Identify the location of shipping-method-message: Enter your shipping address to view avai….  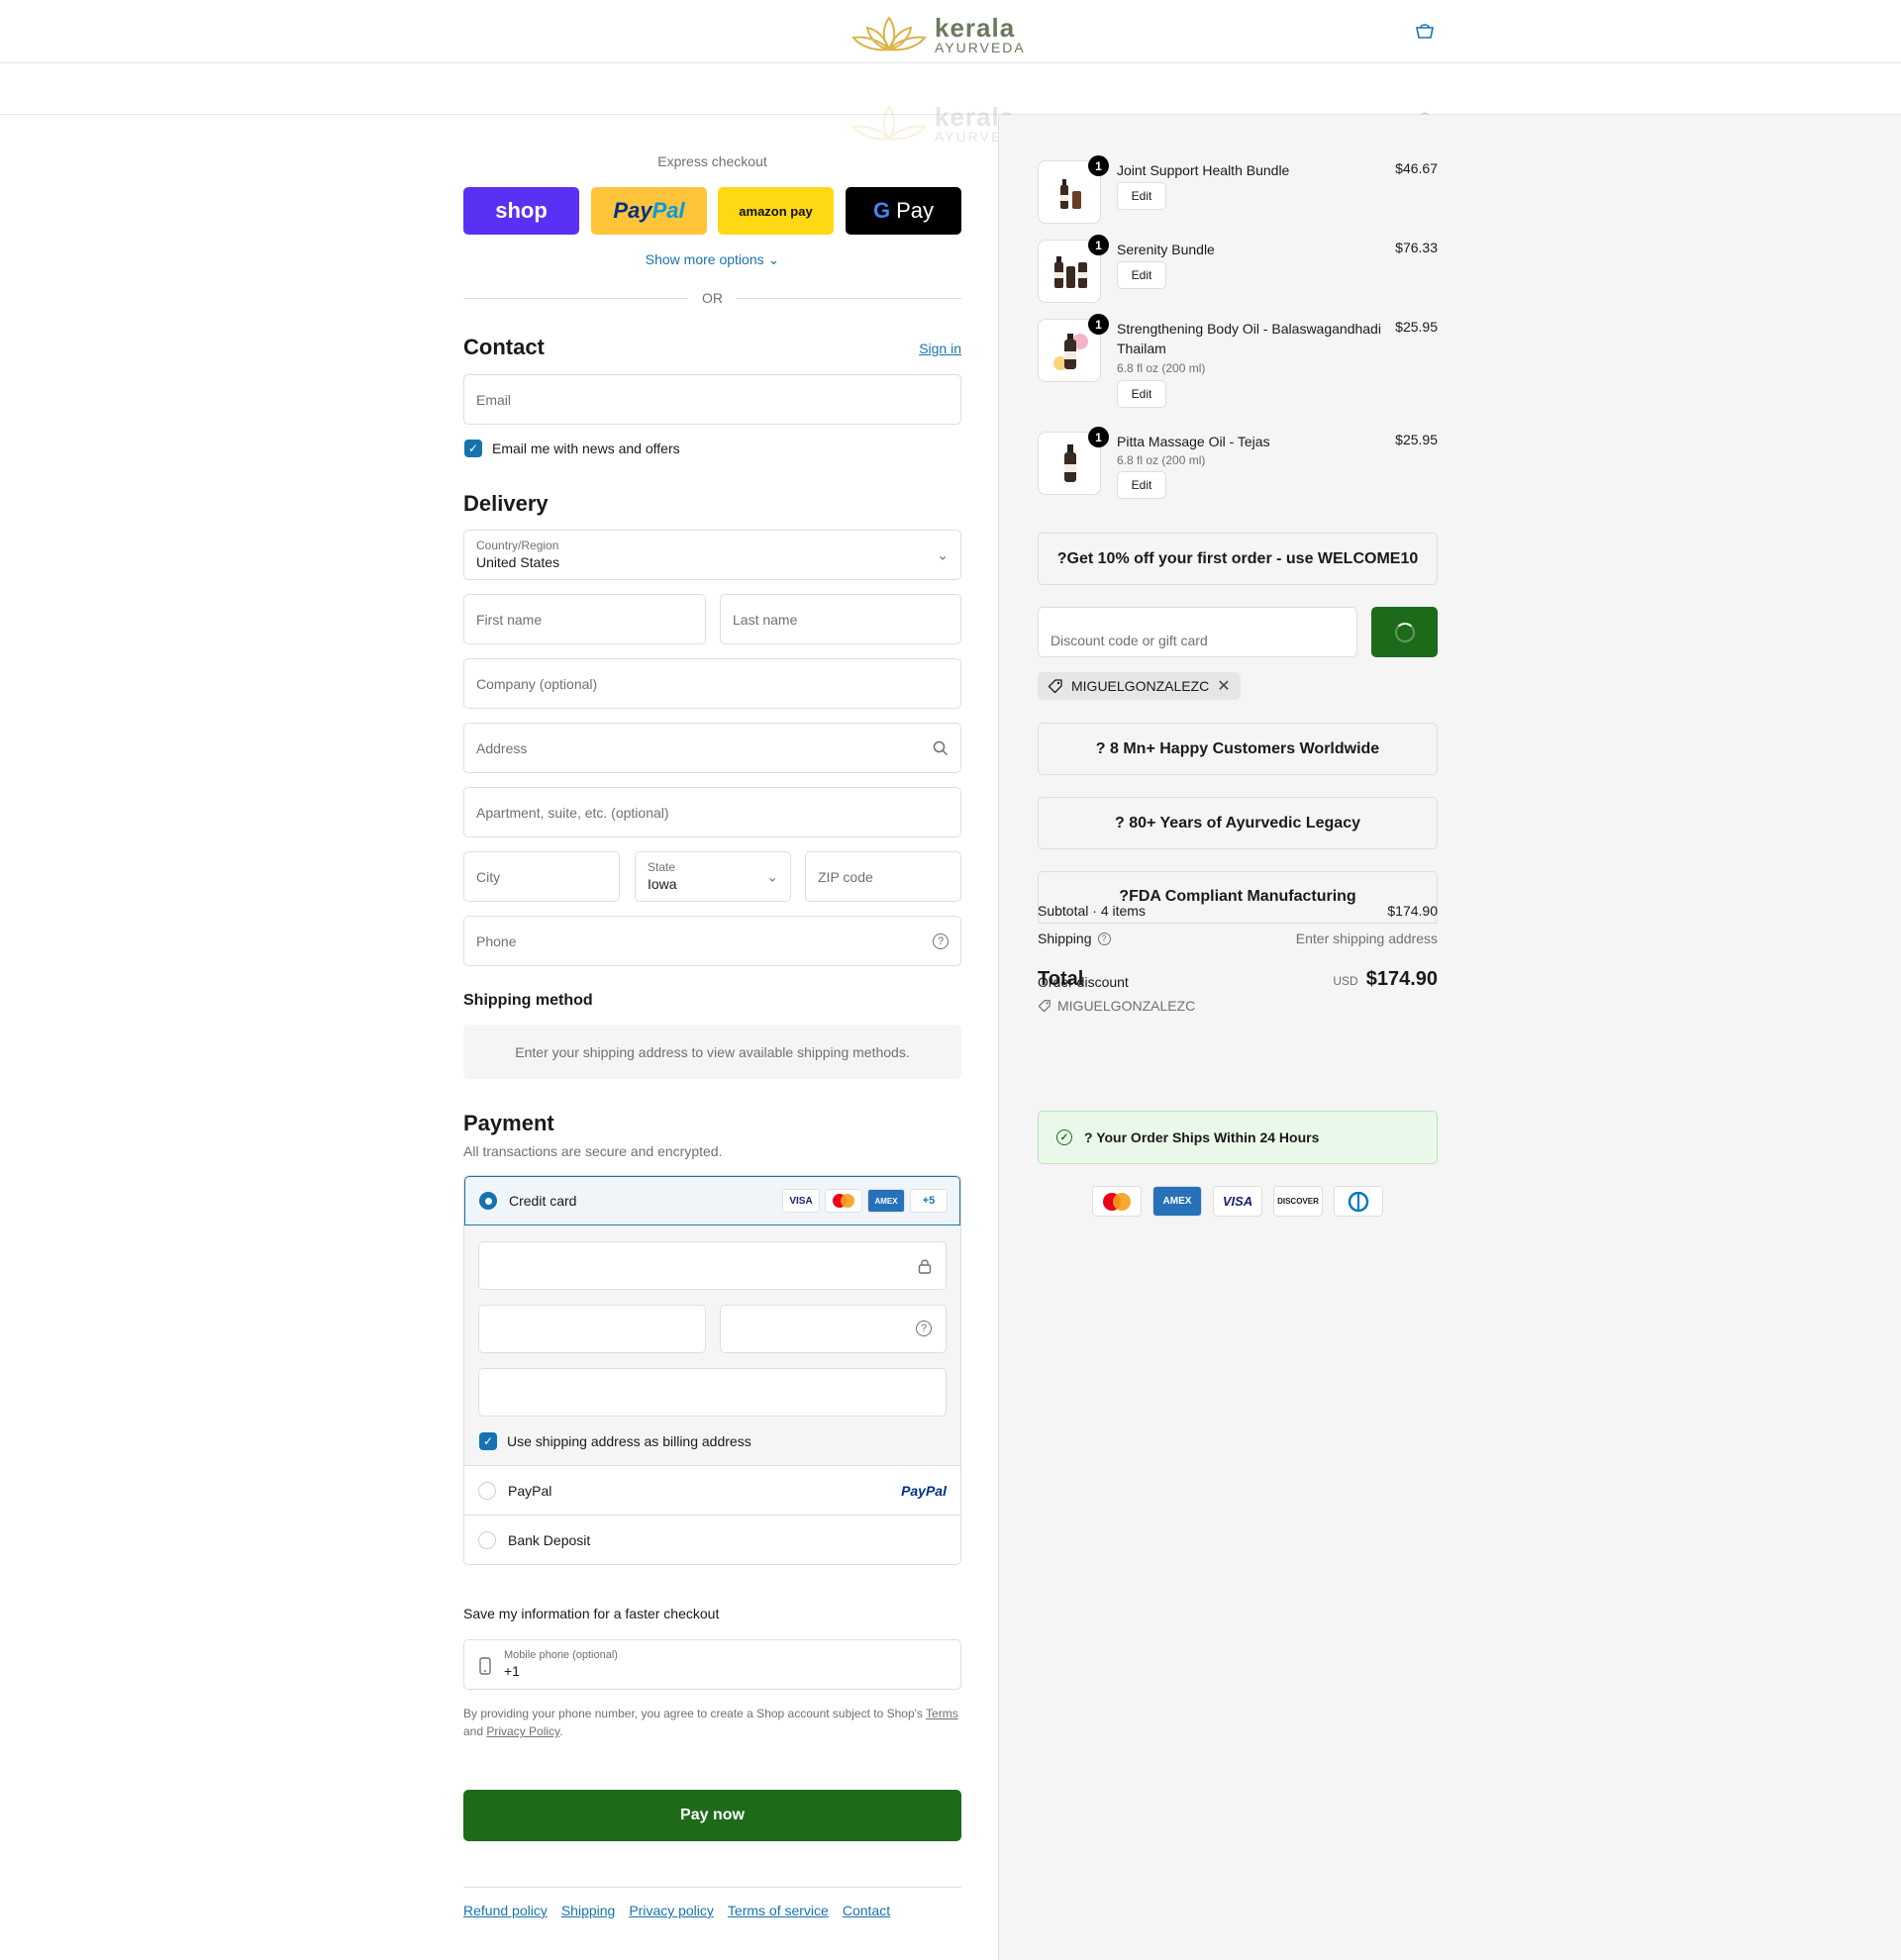
(712, 1052).